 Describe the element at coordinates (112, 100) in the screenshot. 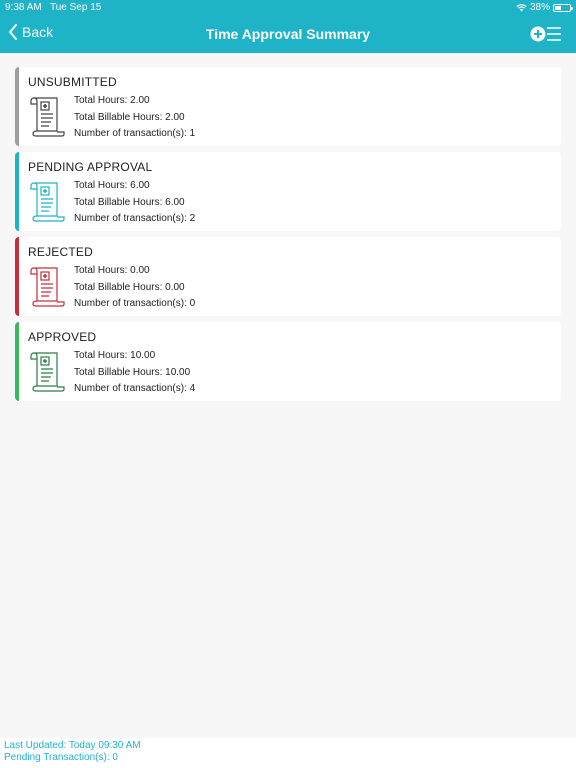

I see `total-hours: Total Hours: 2.00` at that location.